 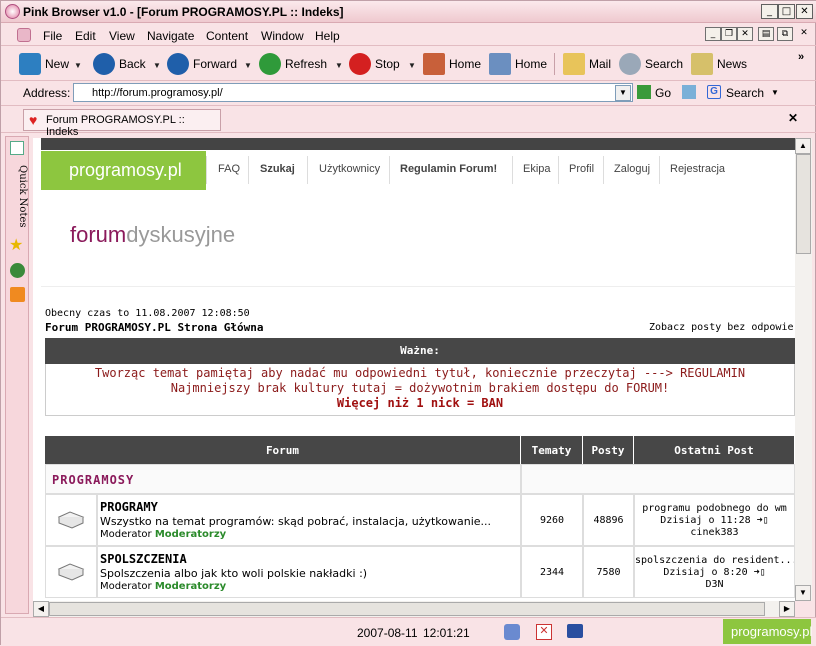 What do you see at coordinates (632, 169) in the screenshot?
I see `nav-zaloguj: Zaloguj` at bounding box center [632, 169].